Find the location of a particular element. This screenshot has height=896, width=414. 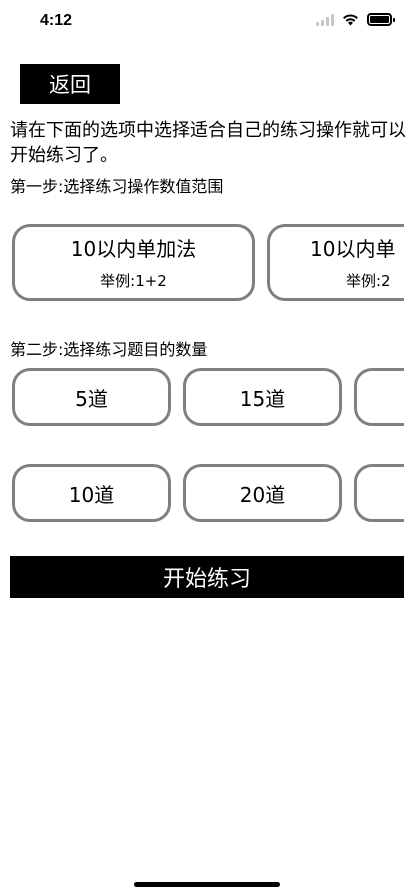

step1-label: 第一步:选择练习操作数值范围 is located at coordinates (117, 186).